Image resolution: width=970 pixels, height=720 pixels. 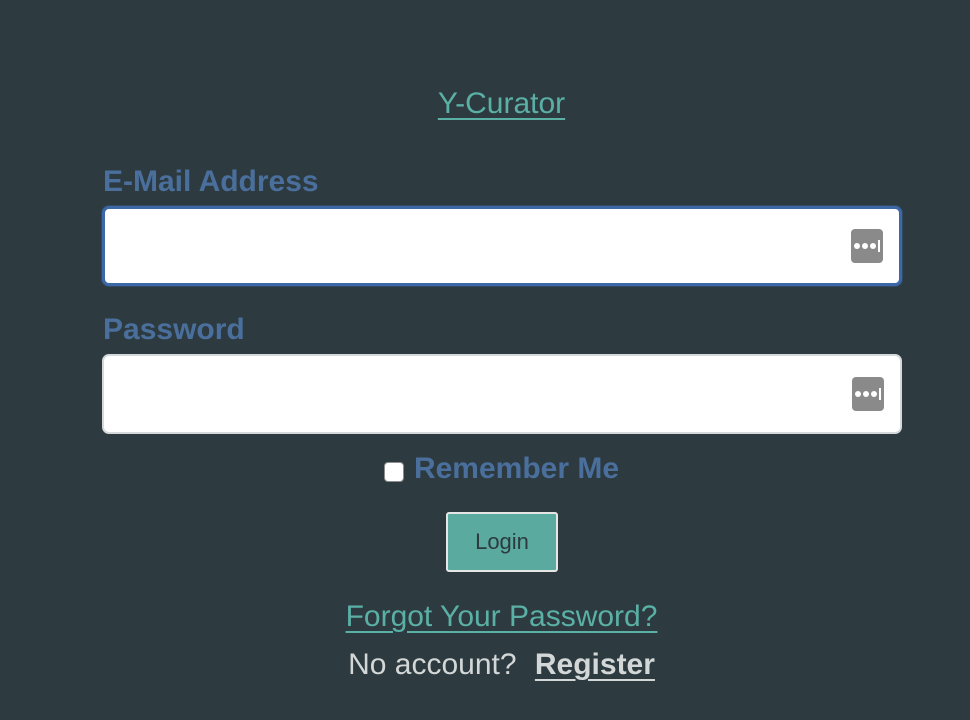 What do you see at coordinates (485, 104) in the screenshot?
I see `brand-link: Y-Curator` at bounding box center [485, 104].